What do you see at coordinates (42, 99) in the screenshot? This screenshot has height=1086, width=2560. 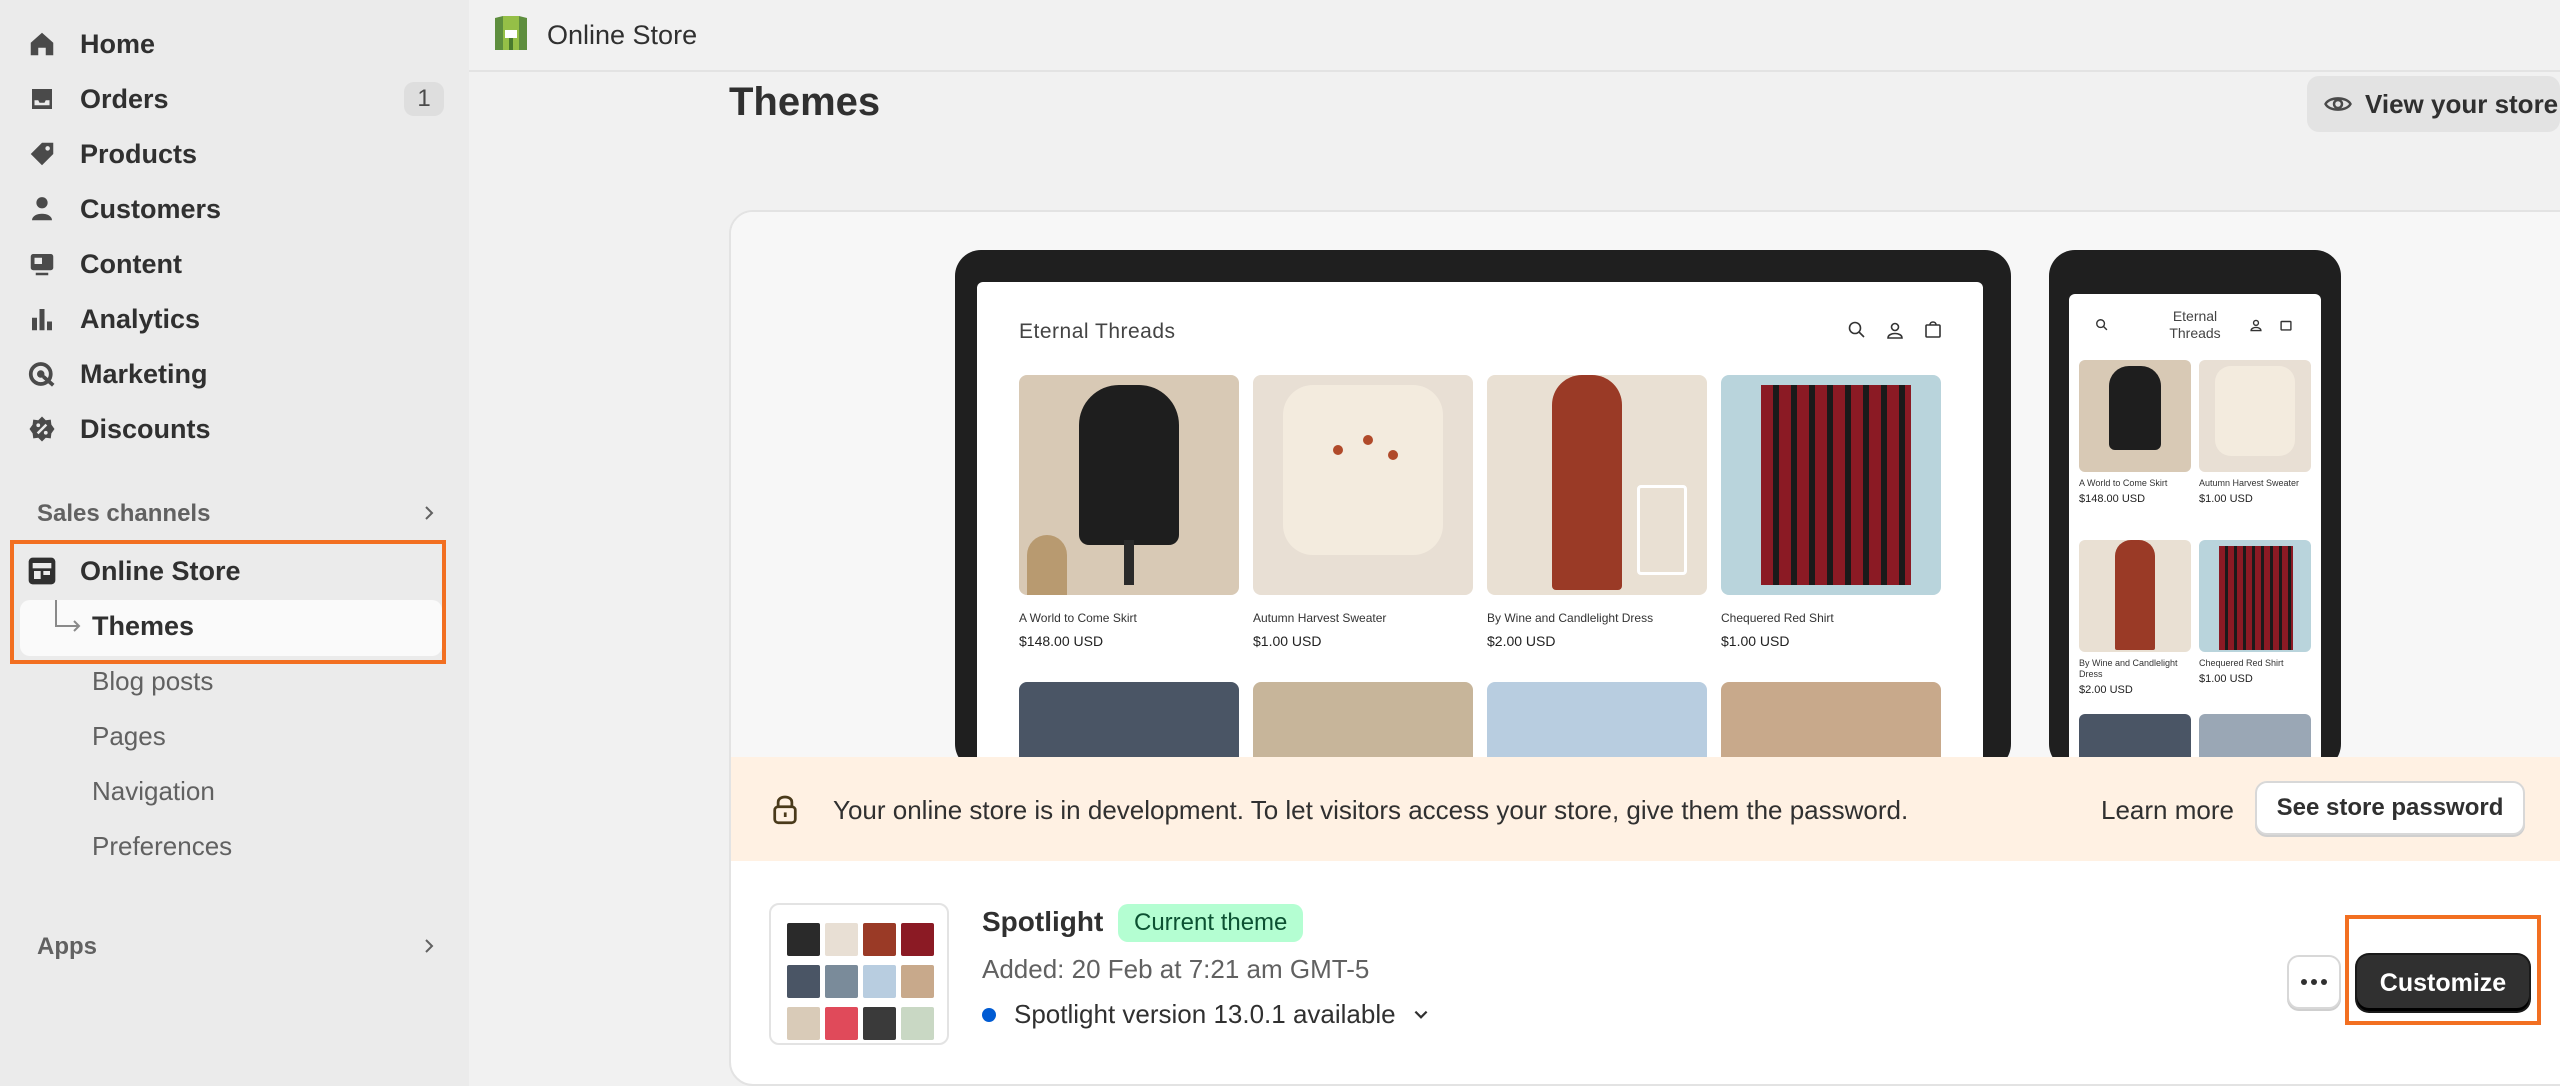 I see `inbox-icon` at bounding box center [42, 99].